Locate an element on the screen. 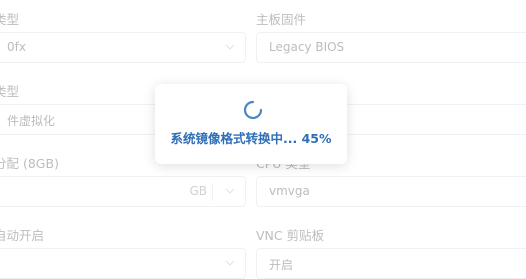 The height and width of the screenshot is (279, 526). loading-spinner-icon is located at coordinates (253, 110).